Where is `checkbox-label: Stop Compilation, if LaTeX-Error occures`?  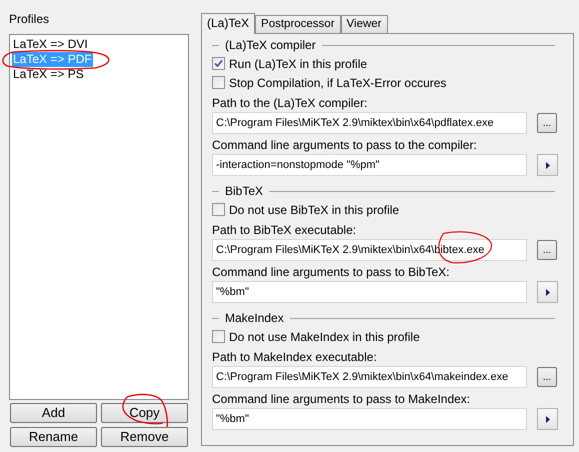 checkbox-label: Stop Compilation, if LaTeX-Error occures is located at coordinates (337, 83).